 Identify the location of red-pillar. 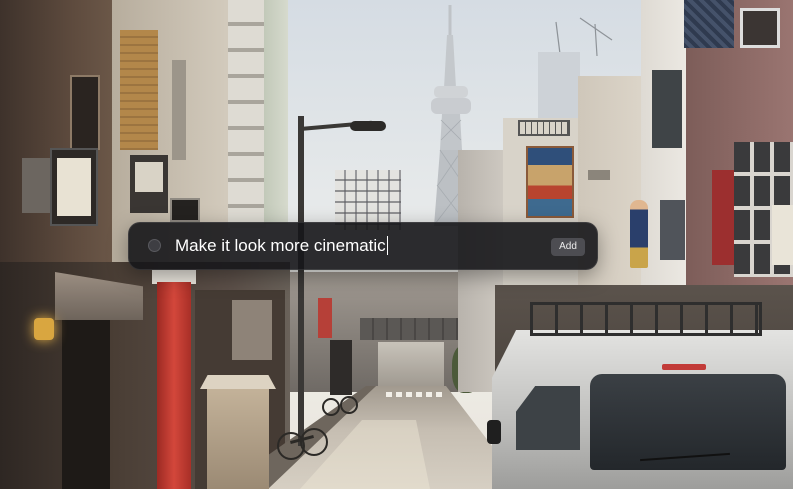
(174, 385).